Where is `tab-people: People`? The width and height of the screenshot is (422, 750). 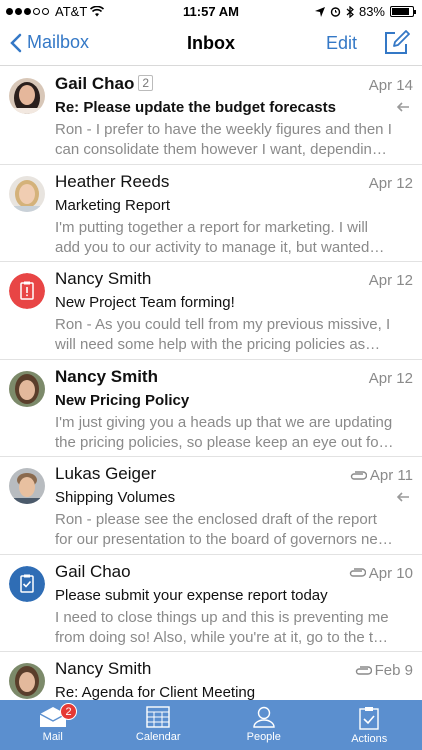 tab-people: People is located at coordinates (264, 725).